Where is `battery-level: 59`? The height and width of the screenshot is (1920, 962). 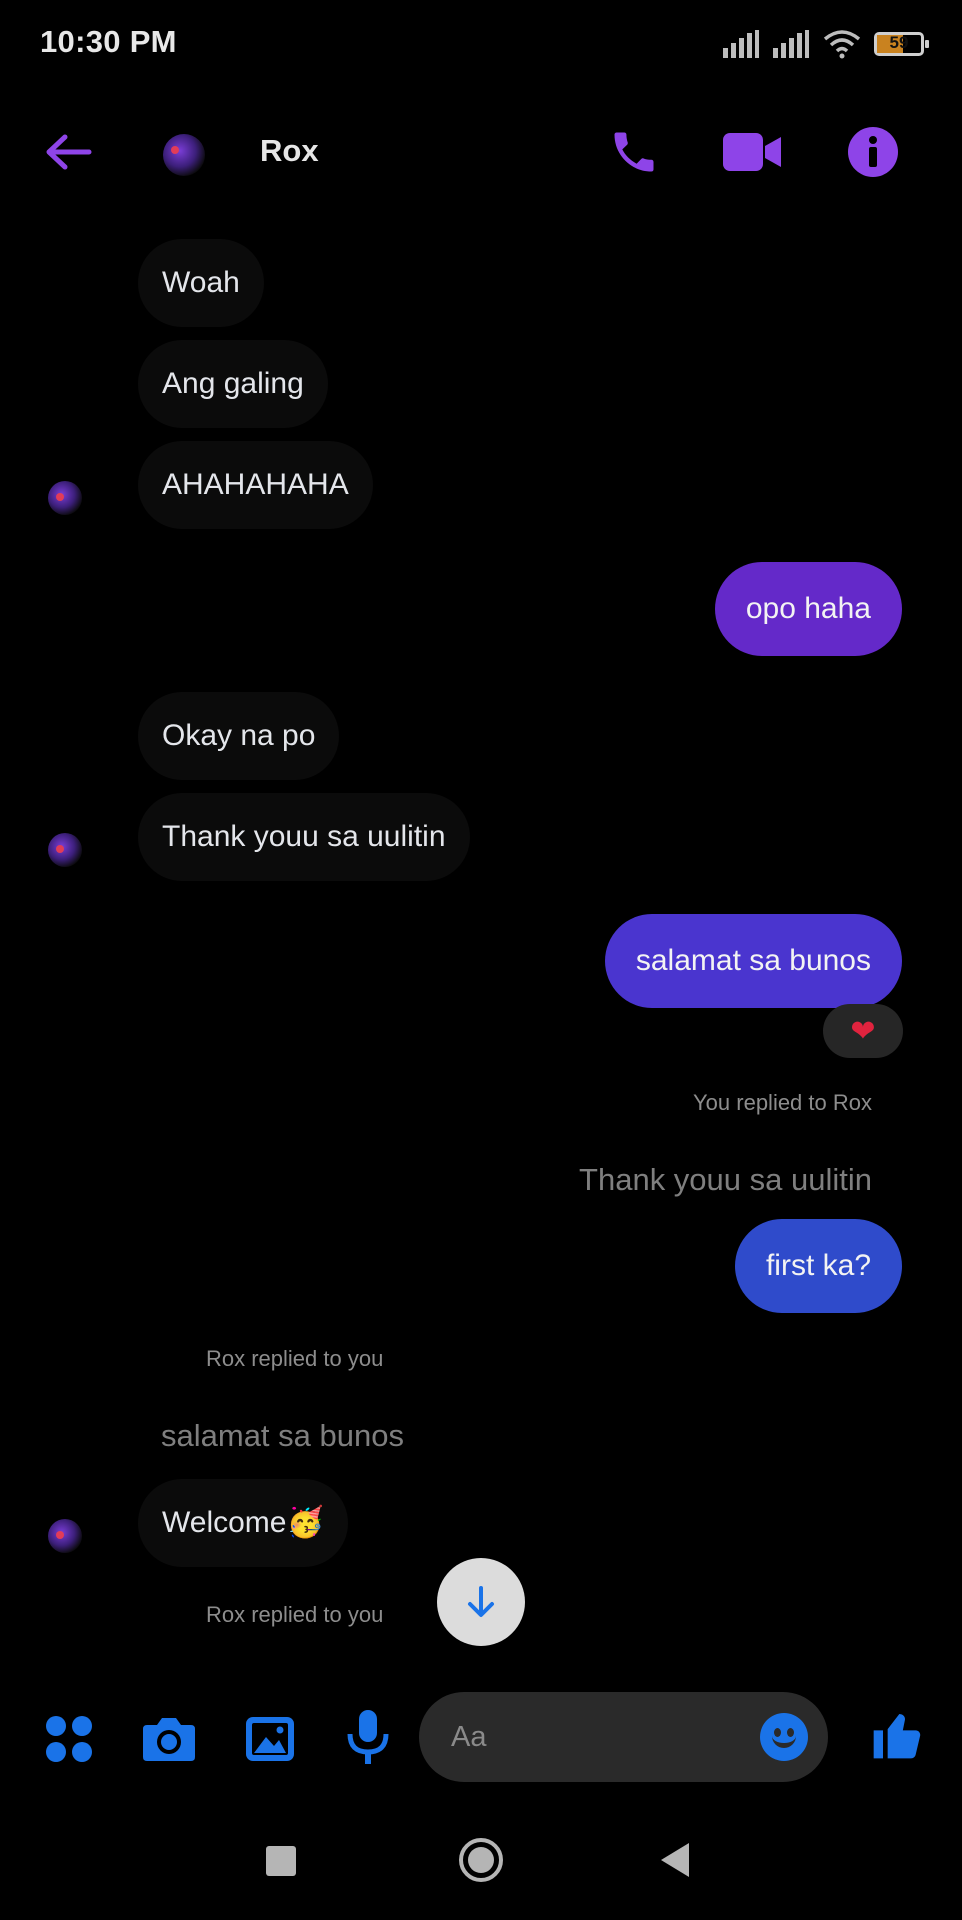 battery-level: 59 is located at coordinates (899, 42).